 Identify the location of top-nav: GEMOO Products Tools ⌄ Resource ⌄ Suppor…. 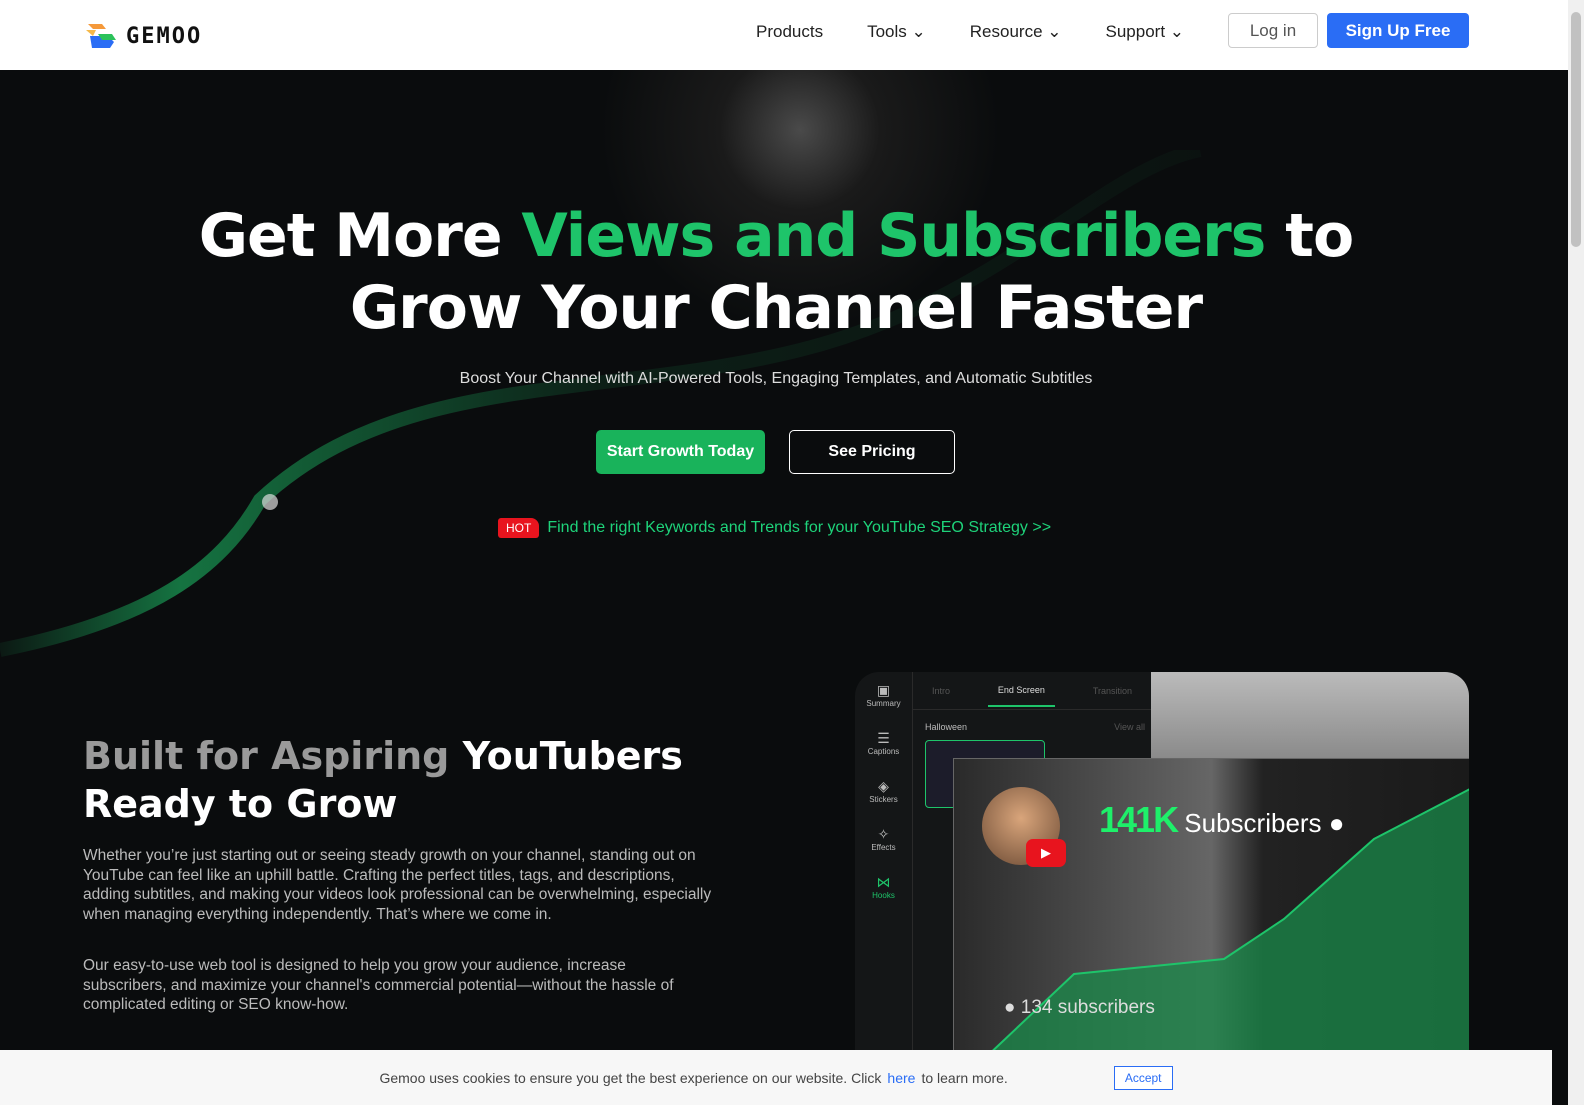
(784, 35).